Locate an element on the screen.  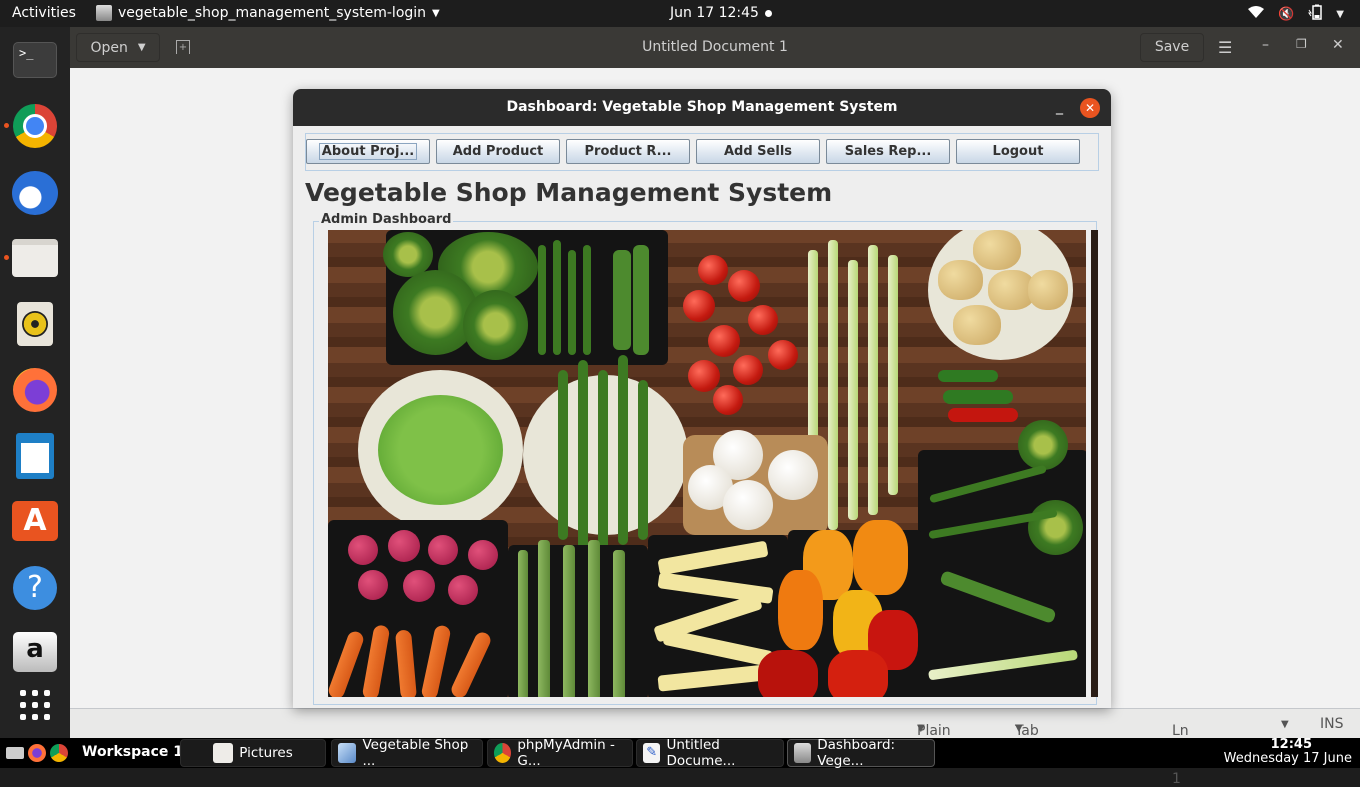
show-desktop-icon is located at coordinates (15, 753).